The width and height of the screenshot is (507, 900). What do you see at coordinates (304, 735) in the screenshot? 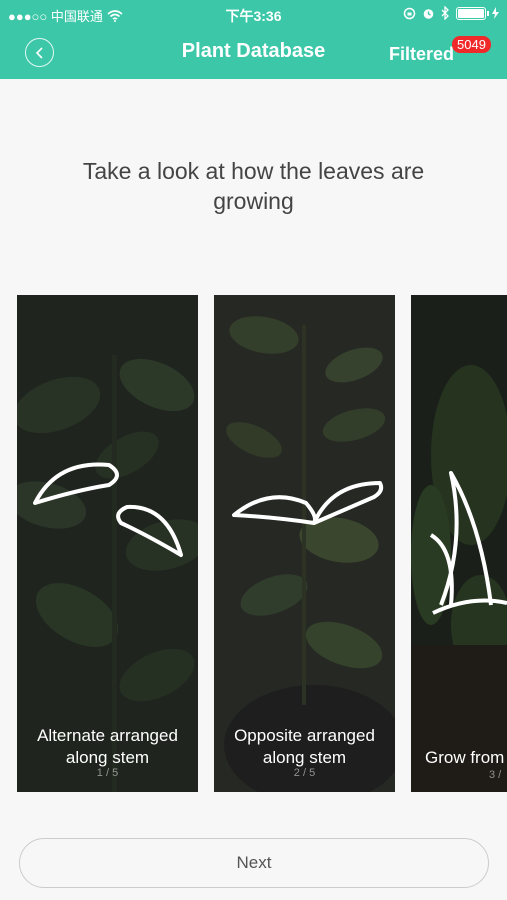
I see `card-label-line1: Opposite arranged` at bounding box center [304, 735].